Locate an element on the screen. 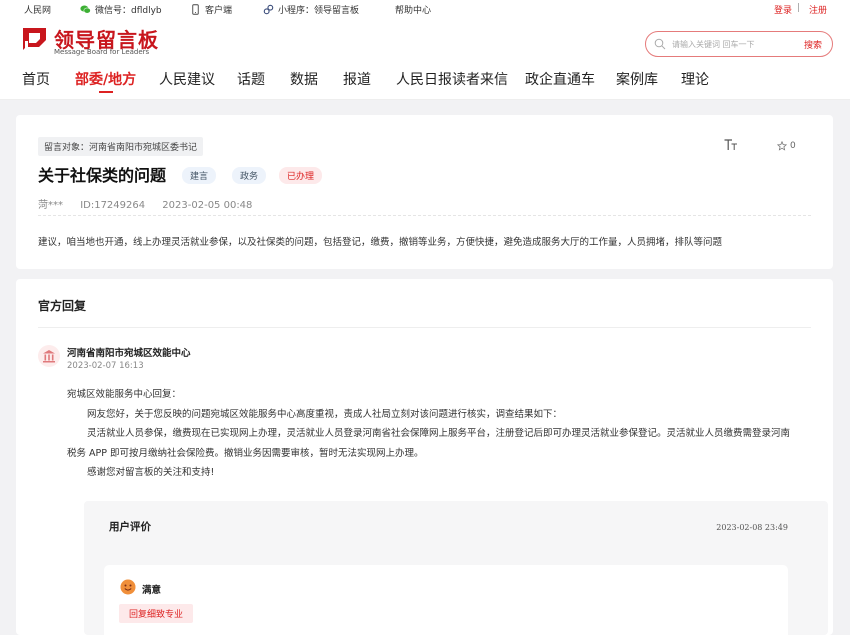 This screenshot has width=850, height=635. login-link: 登录 is located at coordinates (783, 9).